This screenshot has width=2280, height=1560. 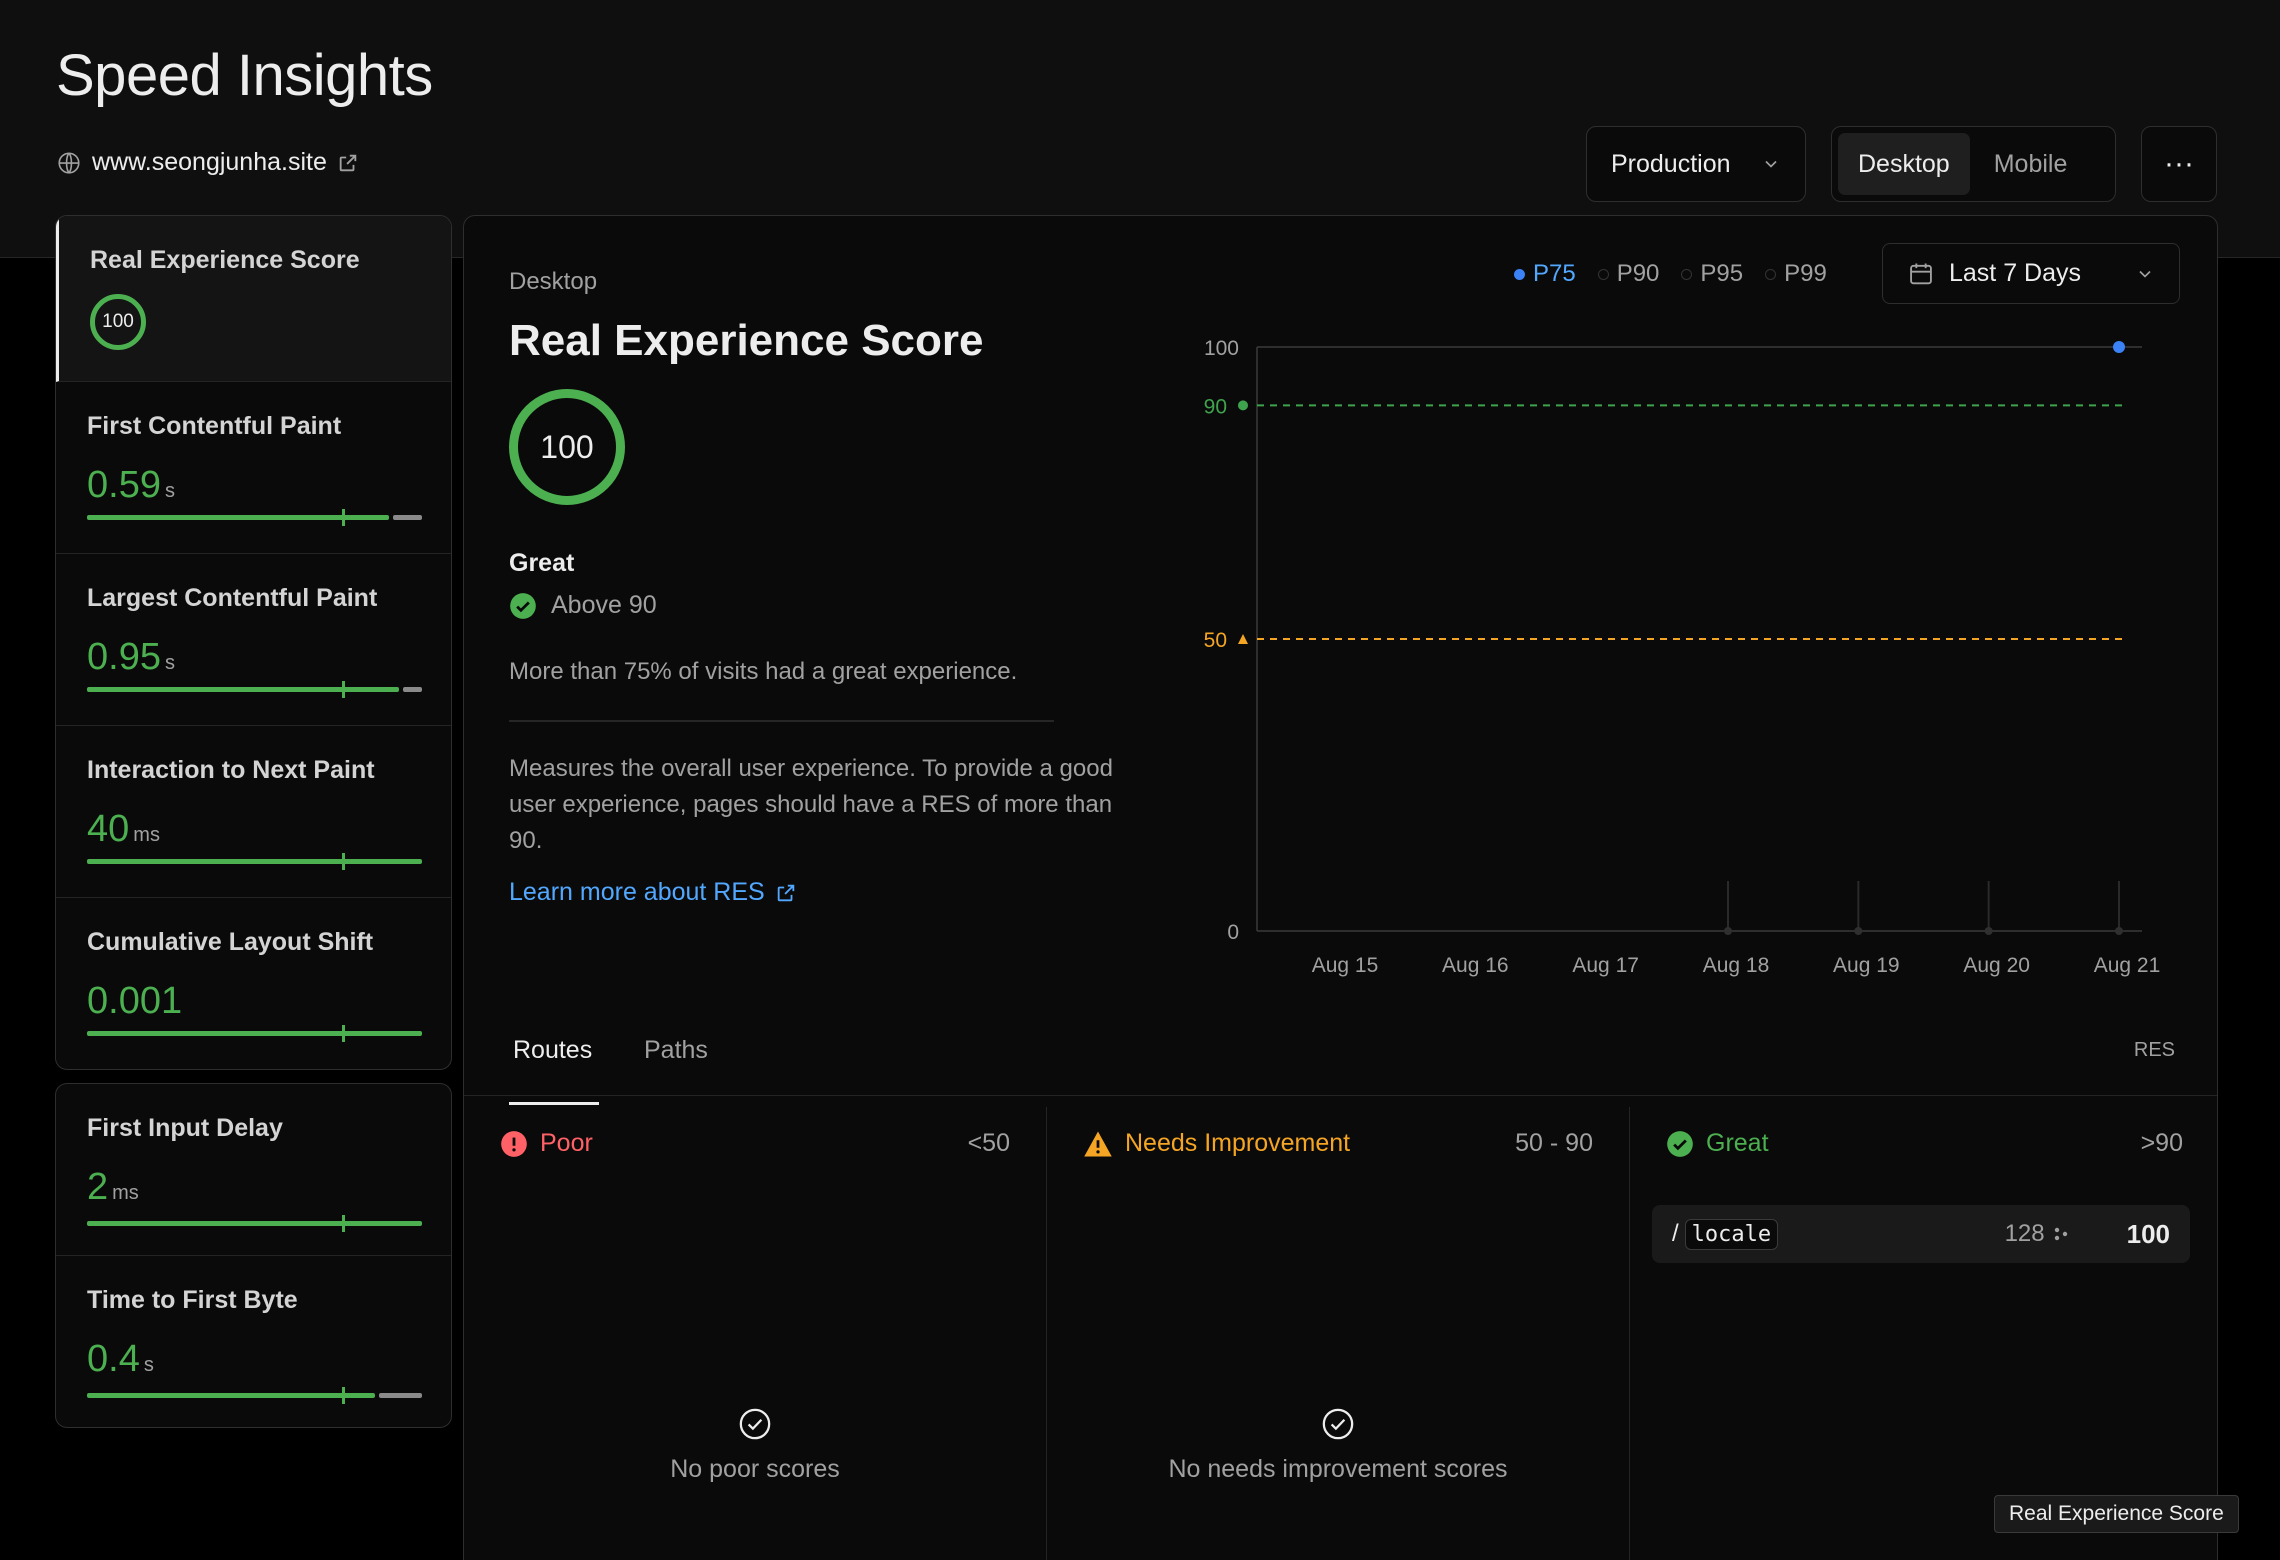 I want to click on empty-state: No needs improvement scores, so click(x=1338, y=1445).